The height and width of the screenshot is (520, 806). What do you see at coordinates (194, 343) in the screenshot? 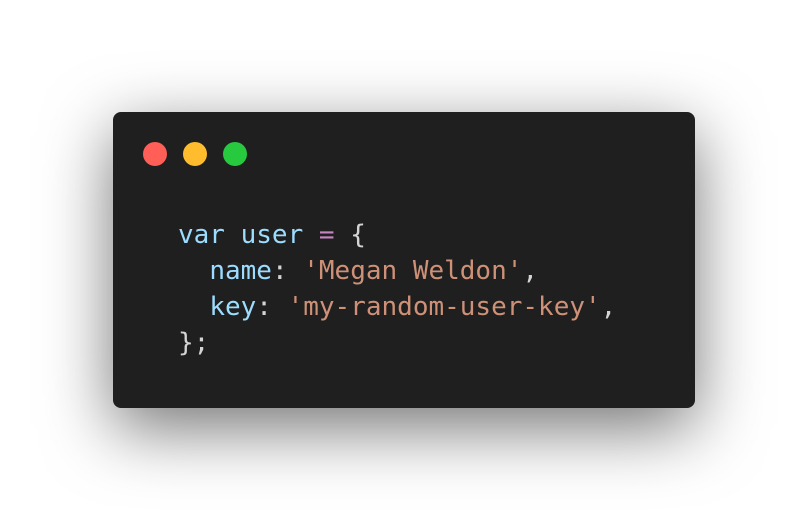
I see `close-brace-semicolon: };` at bounding box center [194, 343].